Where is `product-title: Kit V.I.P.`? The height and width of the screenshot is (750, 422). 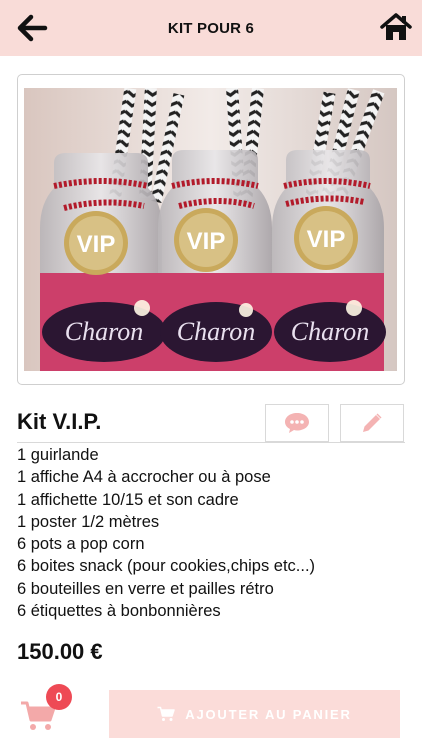
product-title: Kit V.I.P. is located at coordinates (59, 421).